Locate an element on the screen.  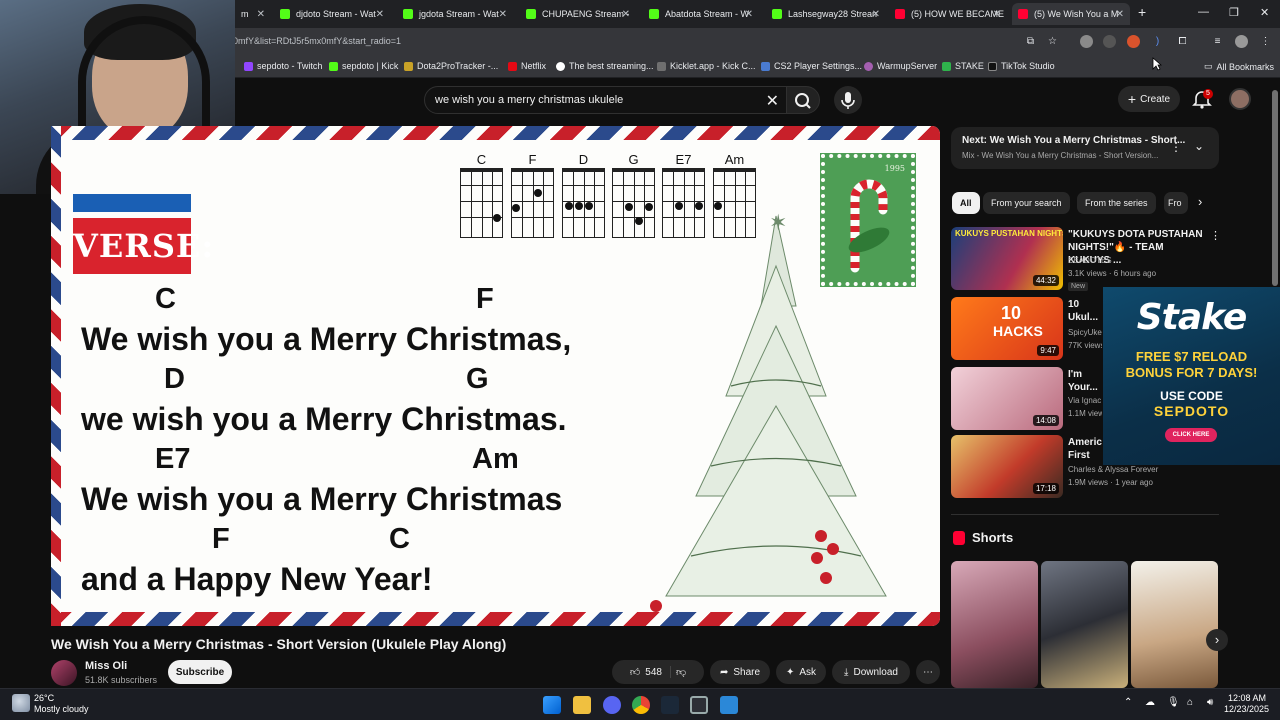
extension-icon: ) is located at coordinates (1157, 41).